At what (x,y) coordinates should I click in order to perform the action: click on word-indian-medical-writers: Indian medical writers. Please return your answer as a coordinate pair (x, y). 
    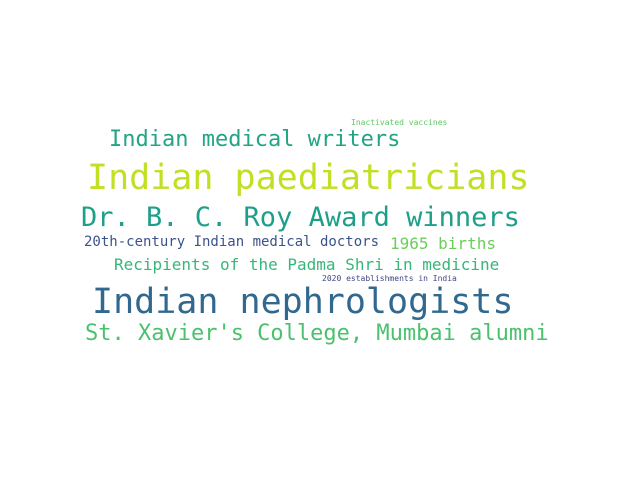
    Looking at the image, I should click on (255, 139).